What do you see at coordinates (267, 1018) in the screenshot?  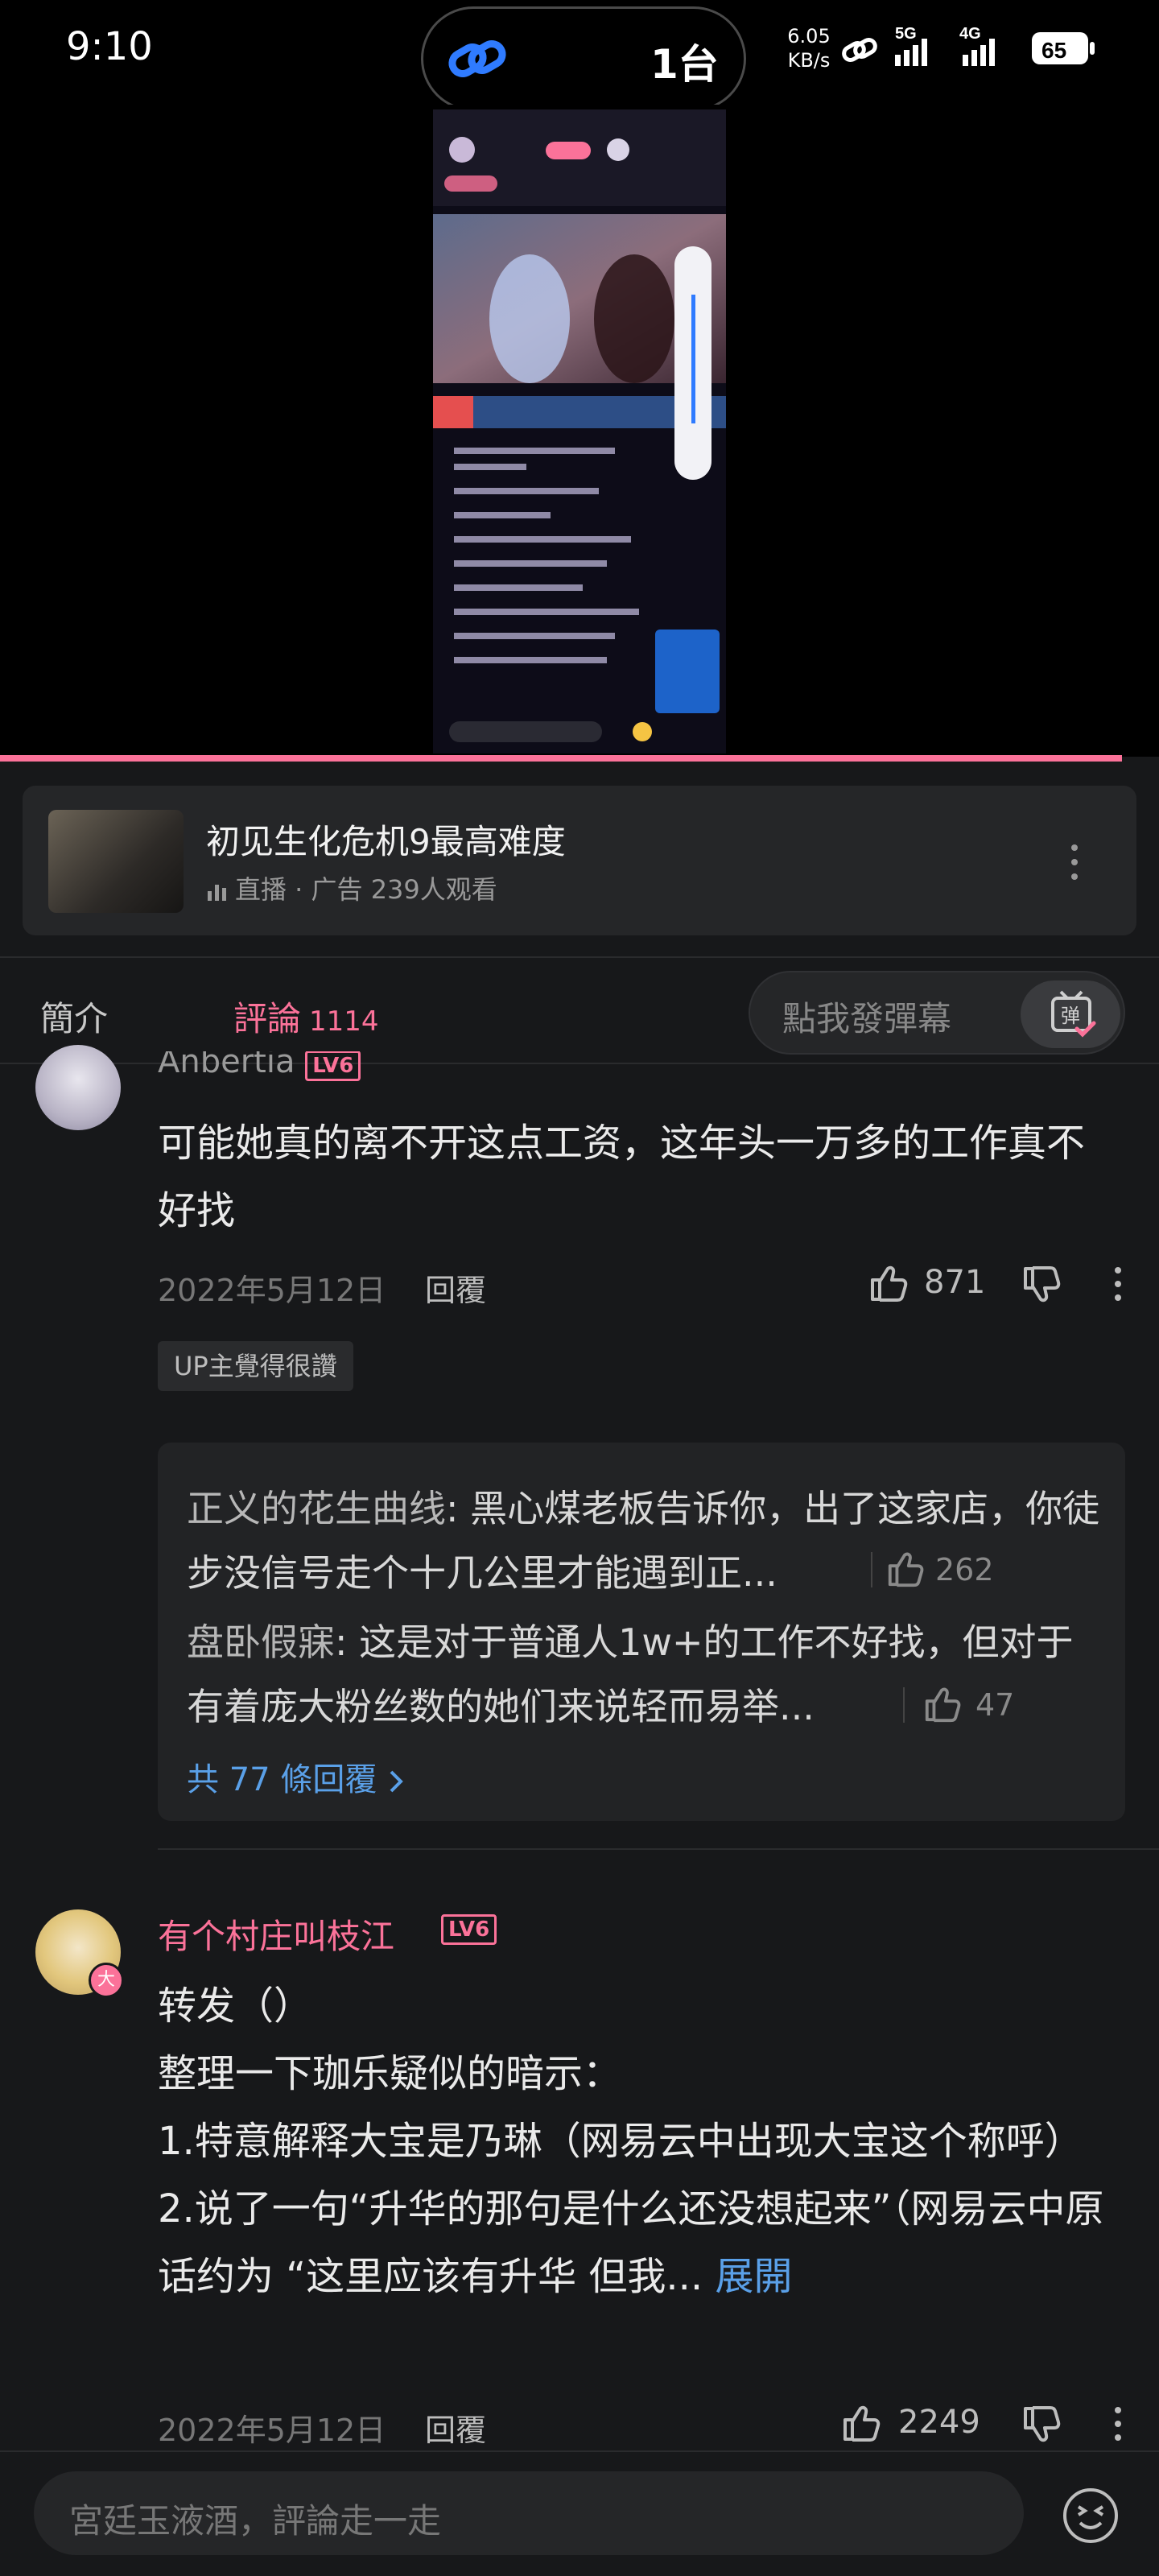 I see `tab-comments-label: 評論` at bounding box center [267, 1018].